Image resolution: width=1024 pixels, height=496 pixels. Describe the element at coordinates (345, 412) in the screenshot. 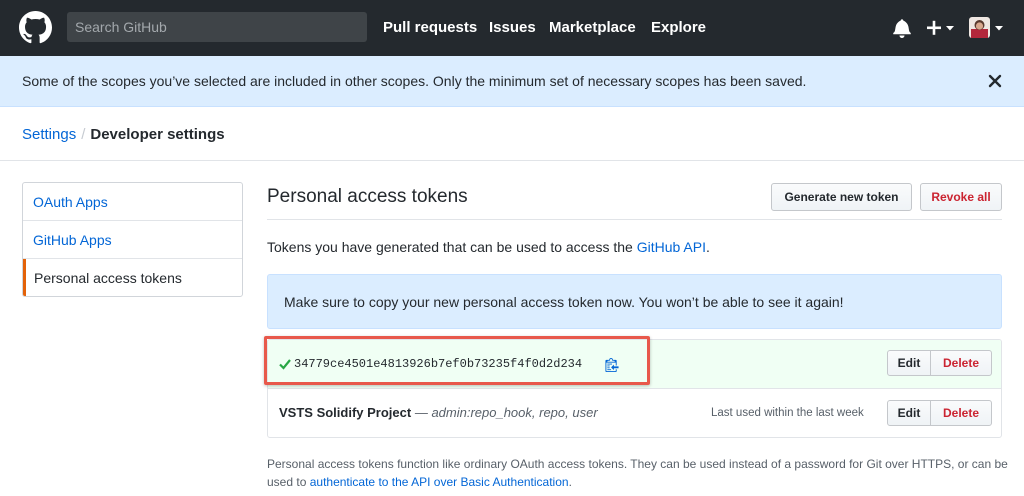

I see `token-name: VSTS Solidify Project` at that location.